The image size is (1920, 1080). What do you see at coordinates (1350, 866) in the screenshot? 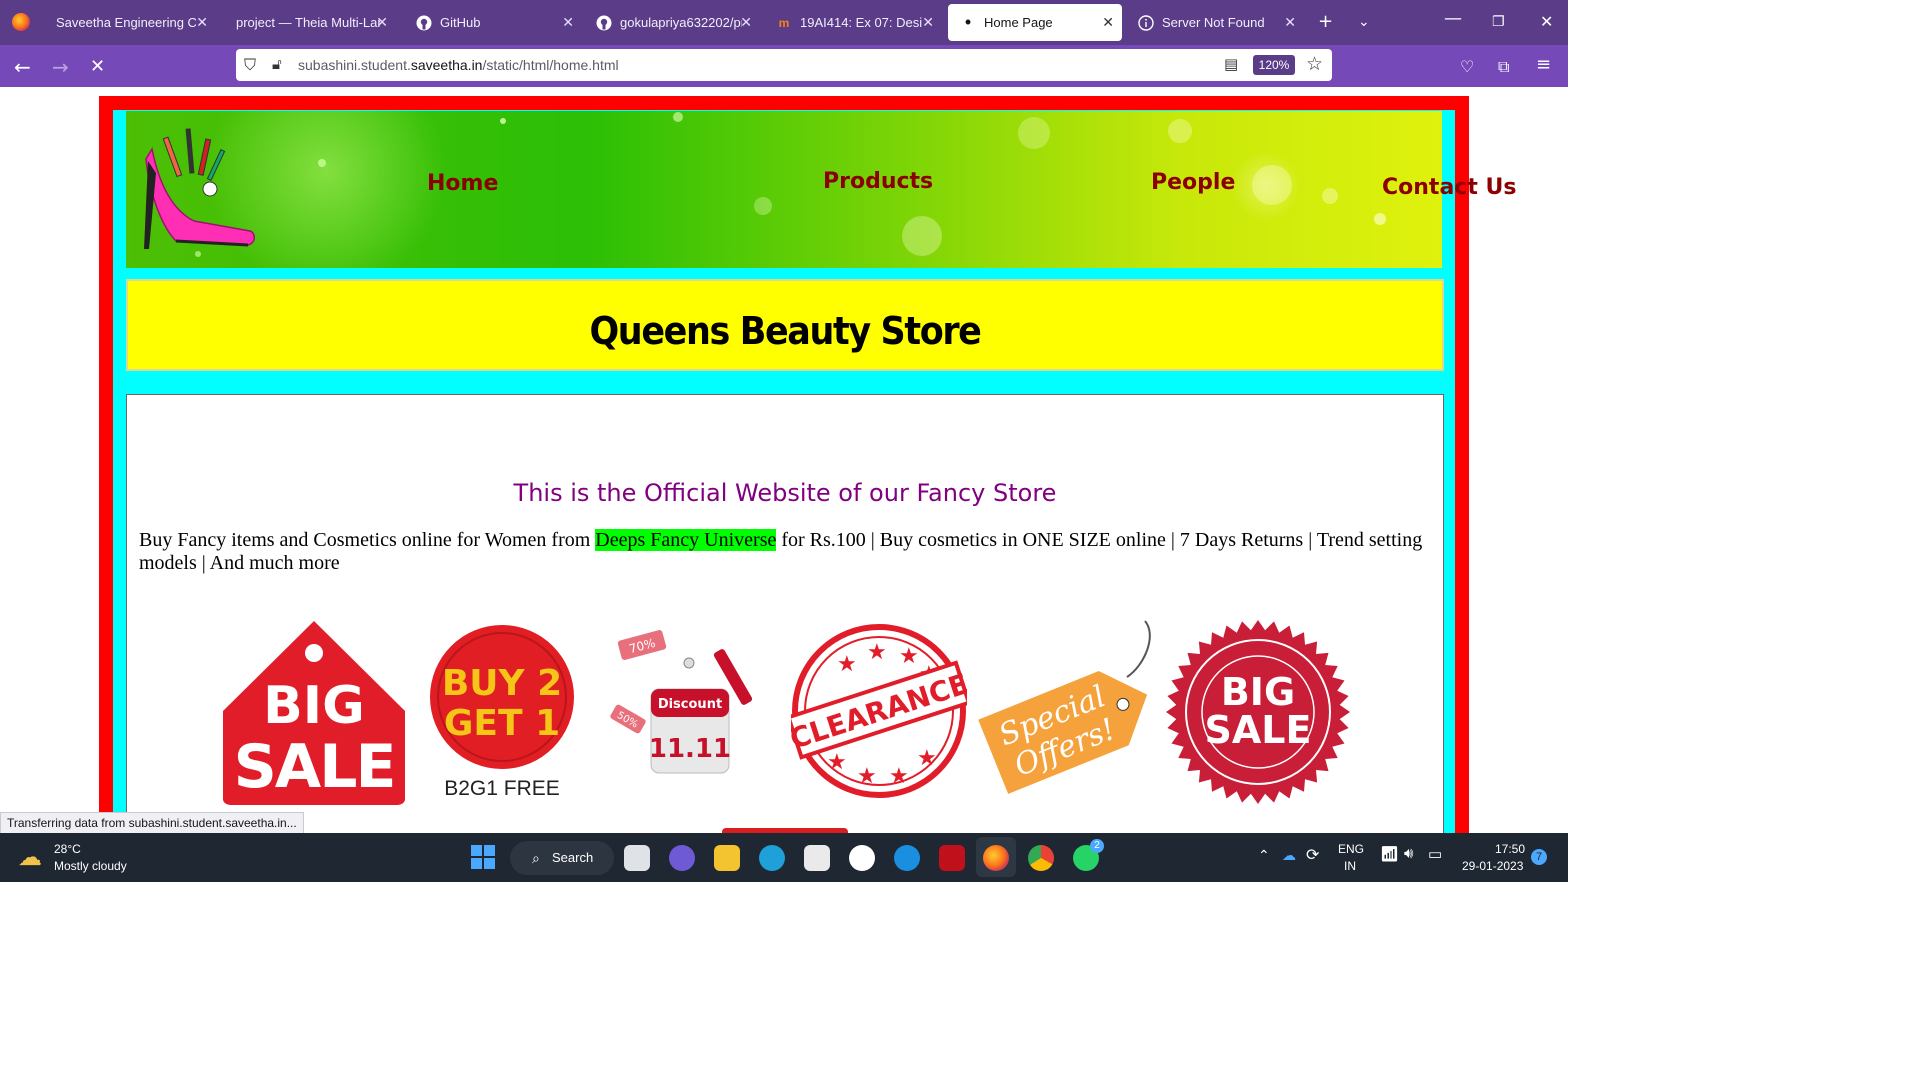
I see `language-region: IN` at bounding box center [1350, 866].